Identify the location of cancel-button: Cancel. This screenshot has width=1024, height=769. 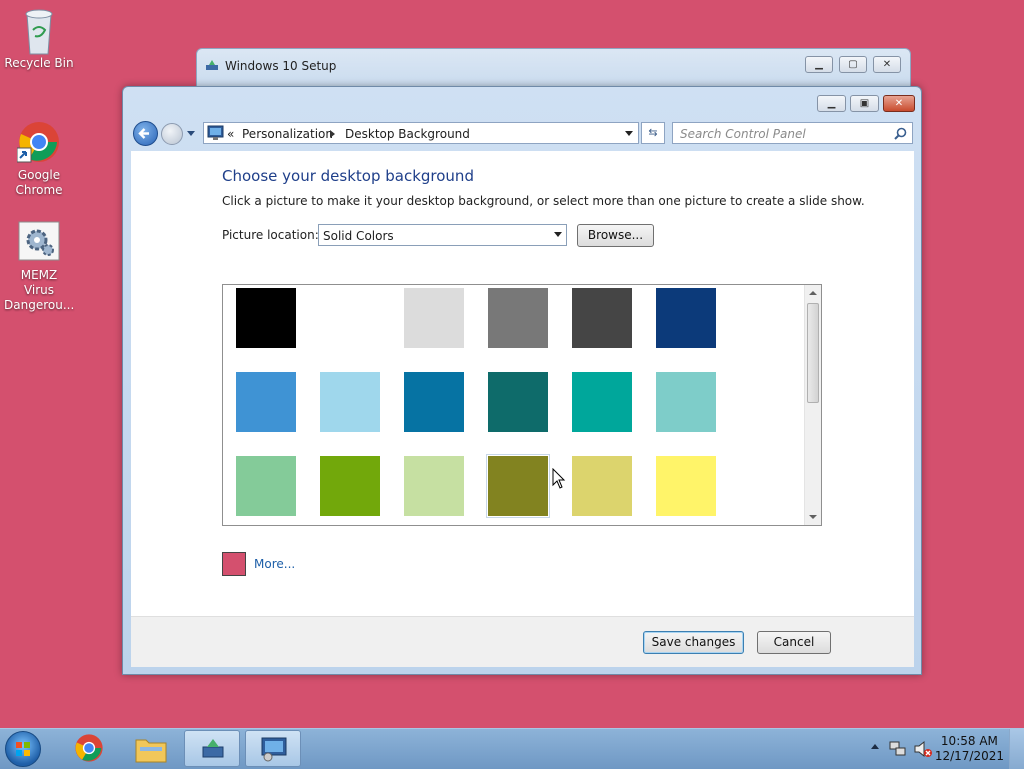
(794, 642).